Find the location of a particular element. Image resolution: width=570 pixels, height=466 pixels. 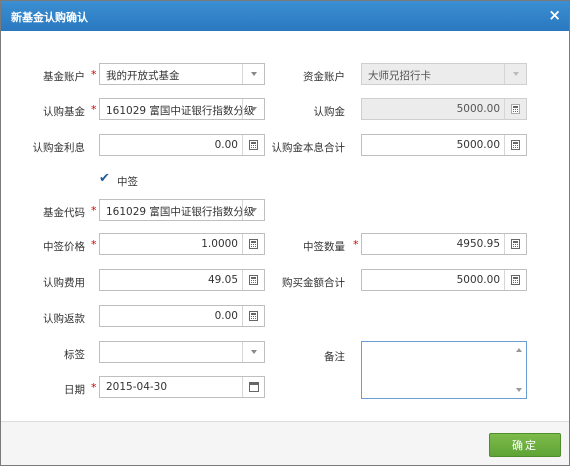

purchase-total-label: 购买金额合计 is located at coordinates (313, 283).